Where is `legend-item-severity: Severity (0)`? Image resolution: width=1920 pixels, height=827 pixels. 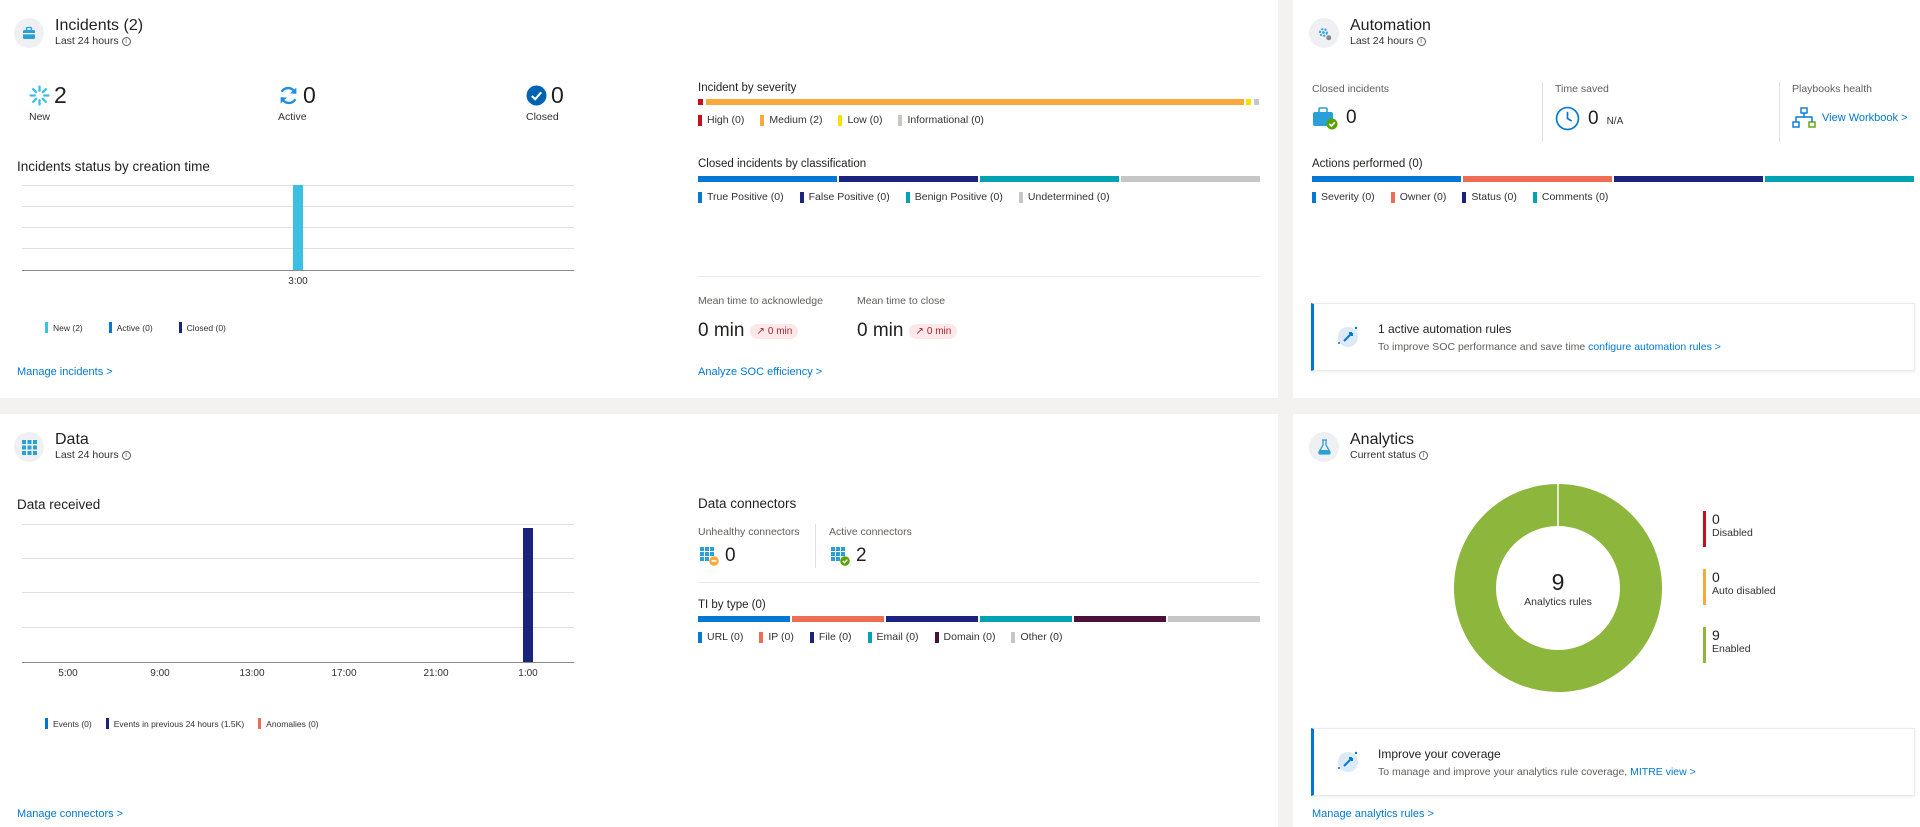 legend-item-severity: Severity (0) is located at coordinates (1343, 197).